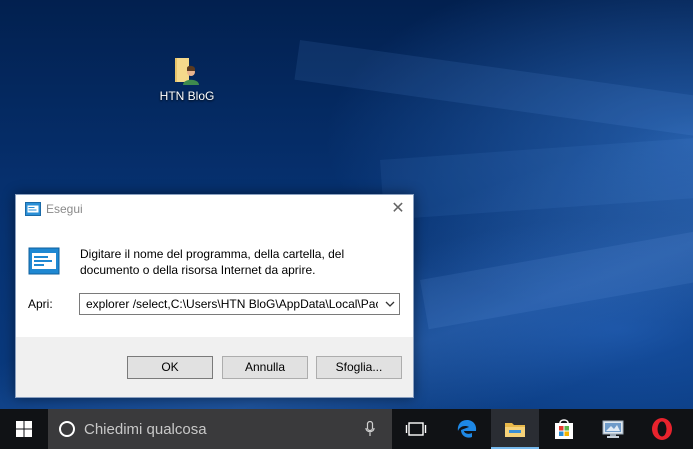 Image resolution: width=693 pixels, height=449 pixels. Describe the element at coordinates (33, 209) in the screenshot. I see `run-icon` at that location.